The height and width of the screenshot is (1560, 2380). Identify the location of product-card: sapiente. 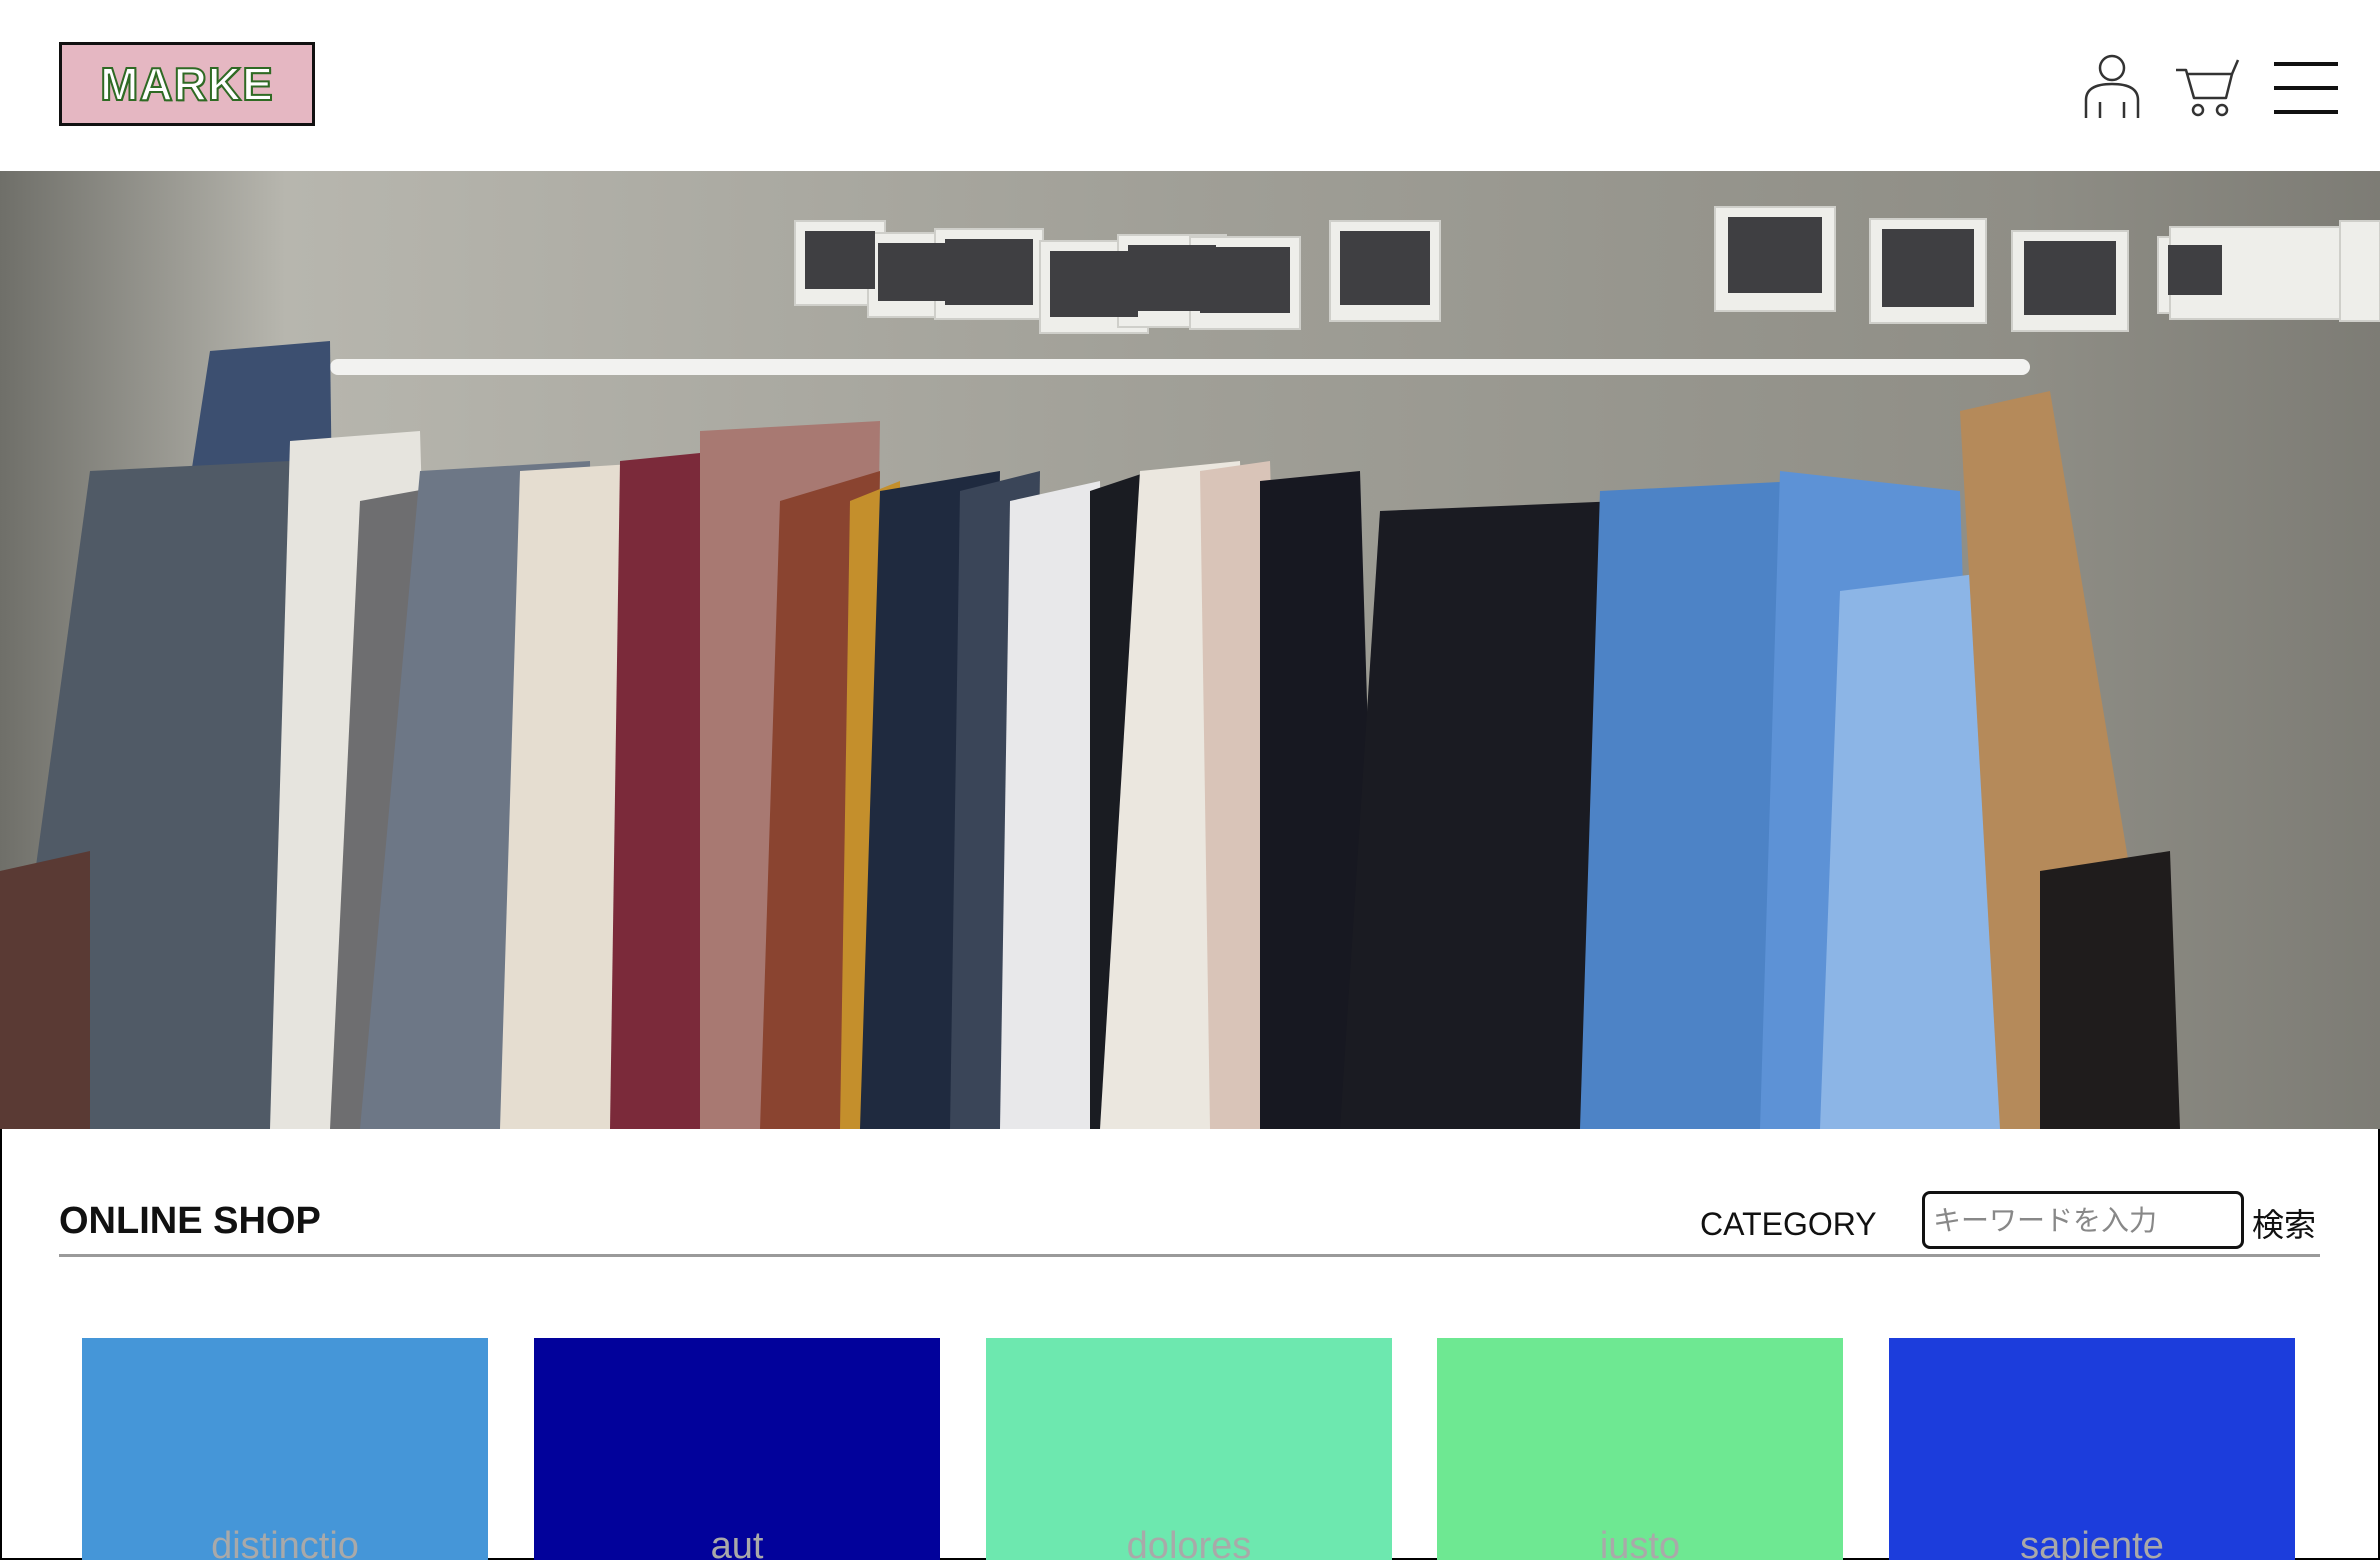
(2092, 1449).